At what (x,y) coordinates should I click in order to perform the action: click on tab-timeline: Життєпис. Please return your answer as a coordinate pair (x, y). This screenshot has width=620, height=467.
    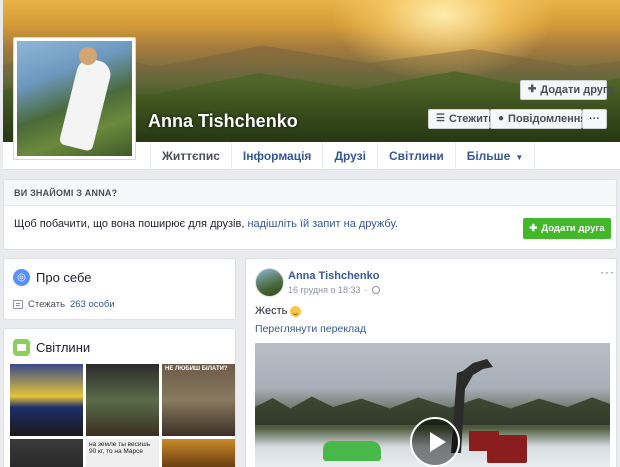
    Looking at the image, I should click on (191, 156).